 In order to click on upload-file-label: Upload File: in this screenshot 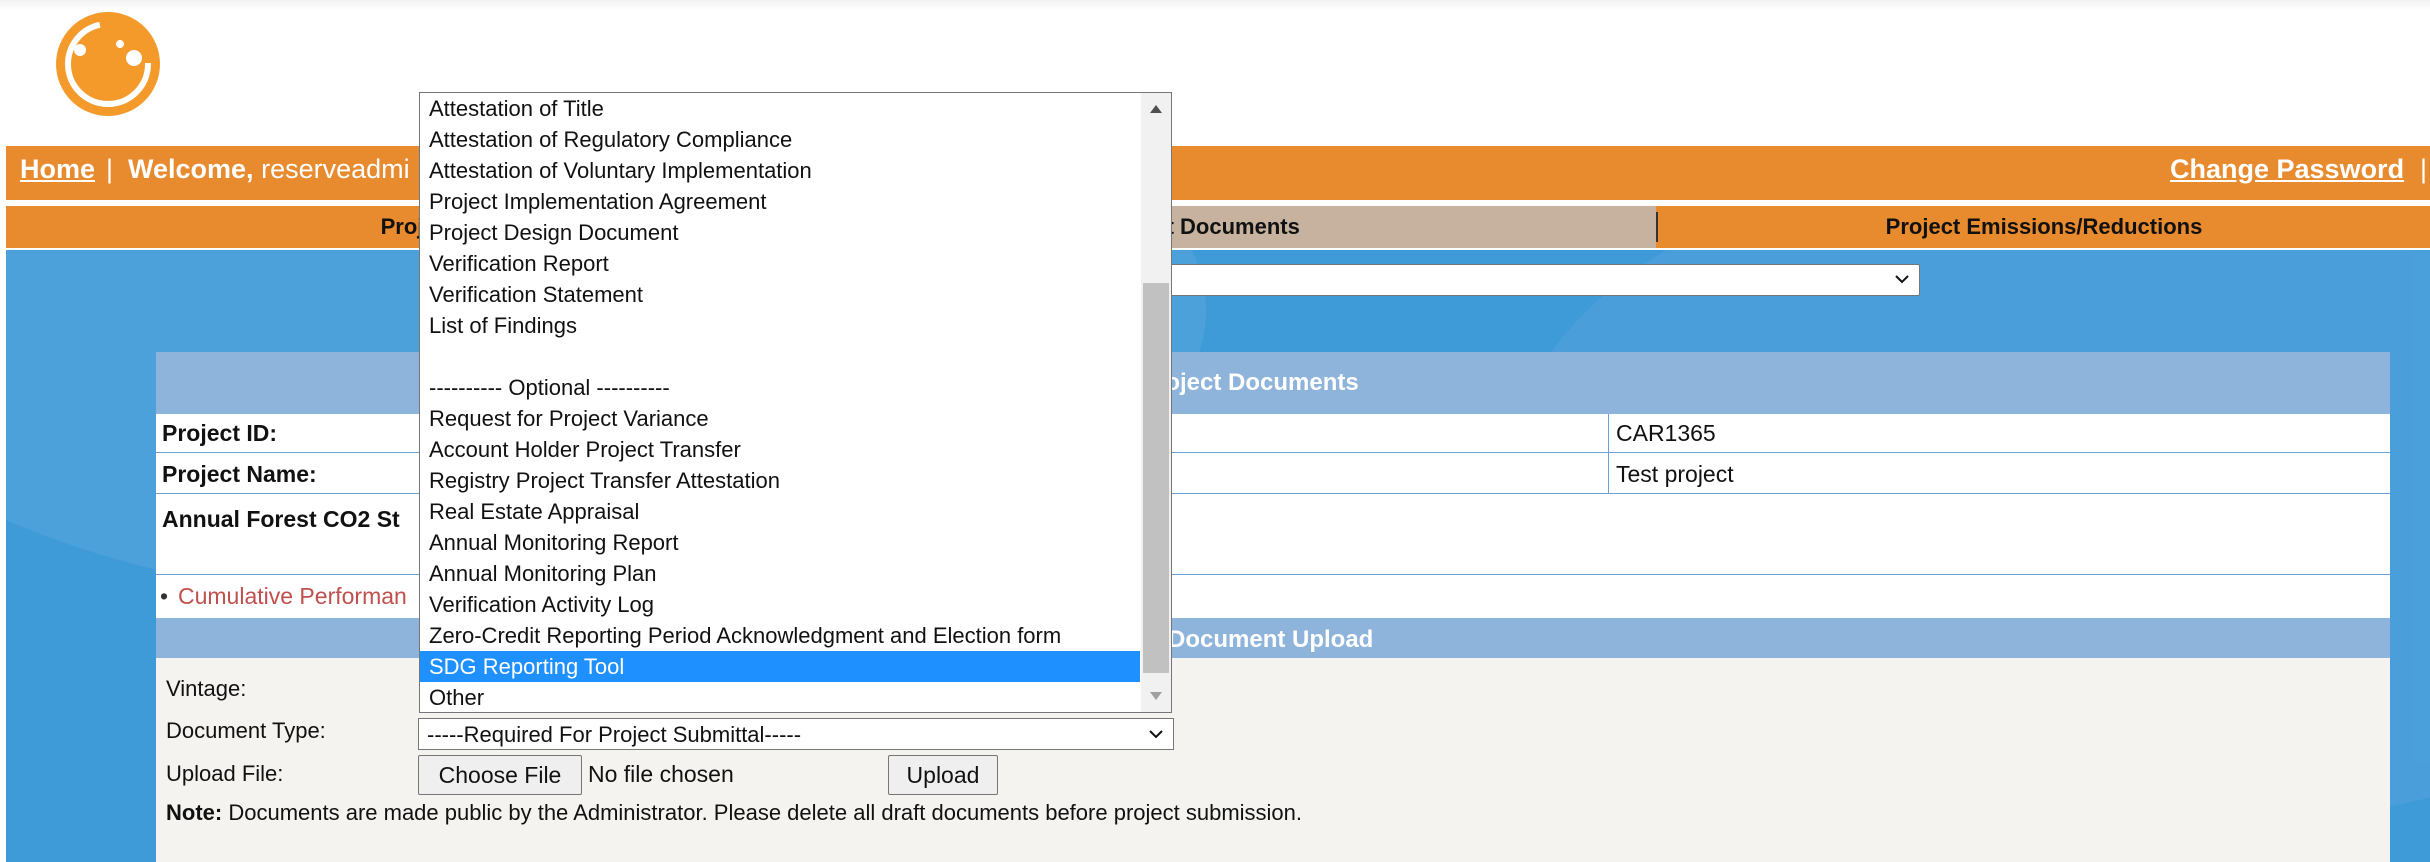, I will do `click(225, 773)`.